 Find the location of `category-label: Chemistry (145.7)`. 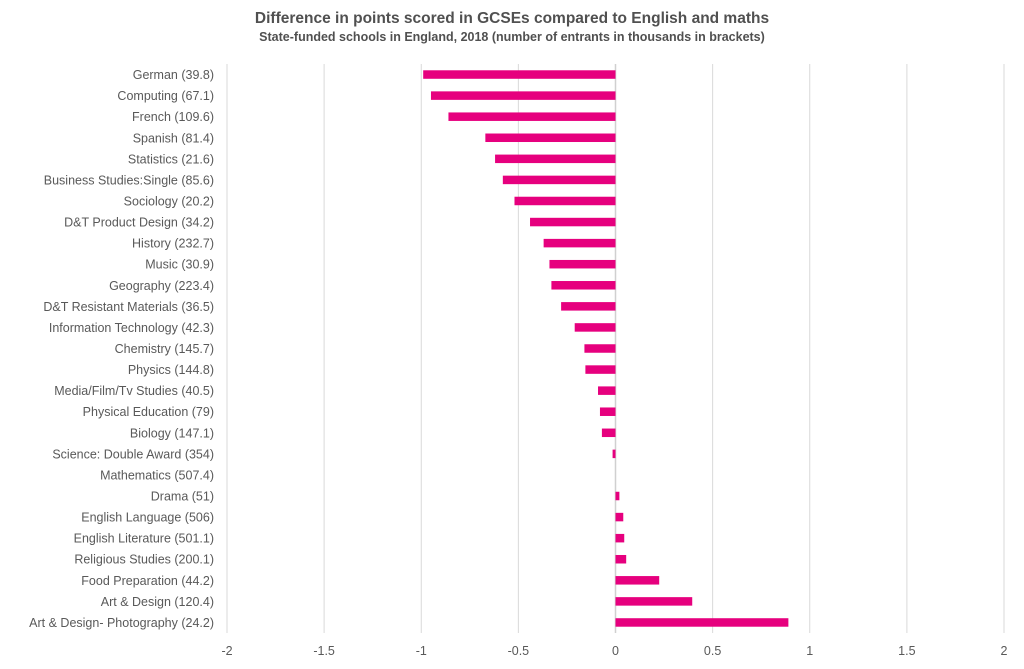

category-label: Chemistry (145.7) is located at coordinates (164, 349).